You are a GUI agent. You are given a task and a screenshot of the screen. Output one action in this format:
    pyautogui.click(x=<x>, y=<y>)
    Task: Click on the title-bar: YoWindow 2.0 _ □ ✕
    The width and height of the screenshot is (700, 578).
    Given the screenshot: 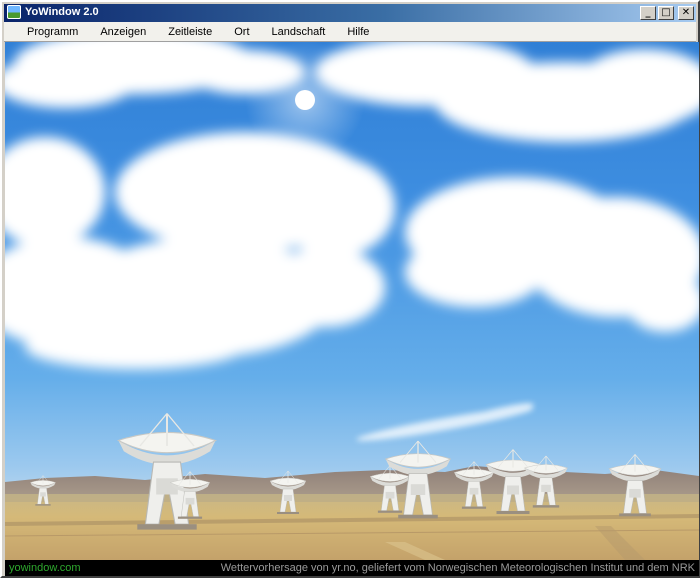 What is the action you would take?
    pyautogui.click(x=350, y=13)
    